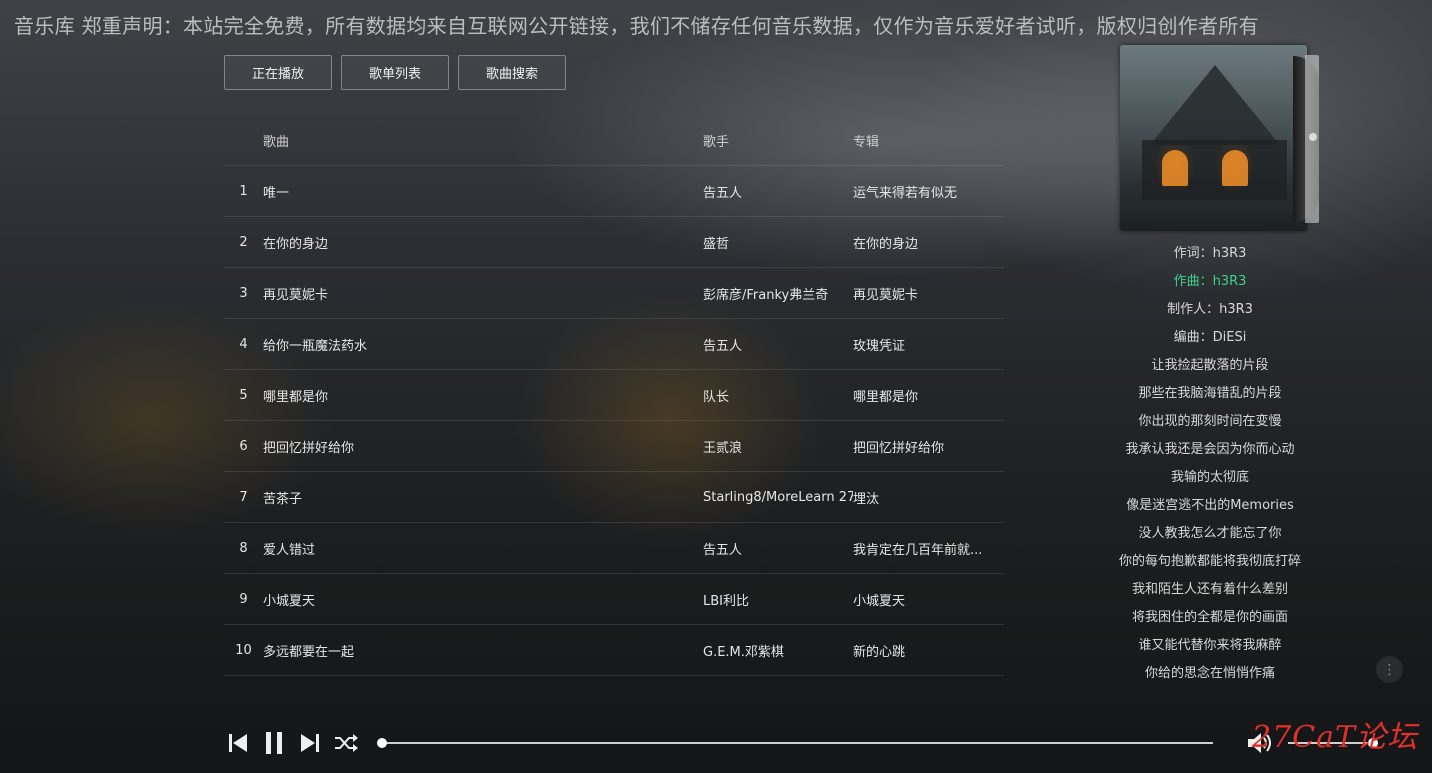  Describe the element at coordinates (614, 344) in the screenshot. I see `song-row: 4 给你一瓶魔法药水 告五人 玫瑰凭证` at that location.